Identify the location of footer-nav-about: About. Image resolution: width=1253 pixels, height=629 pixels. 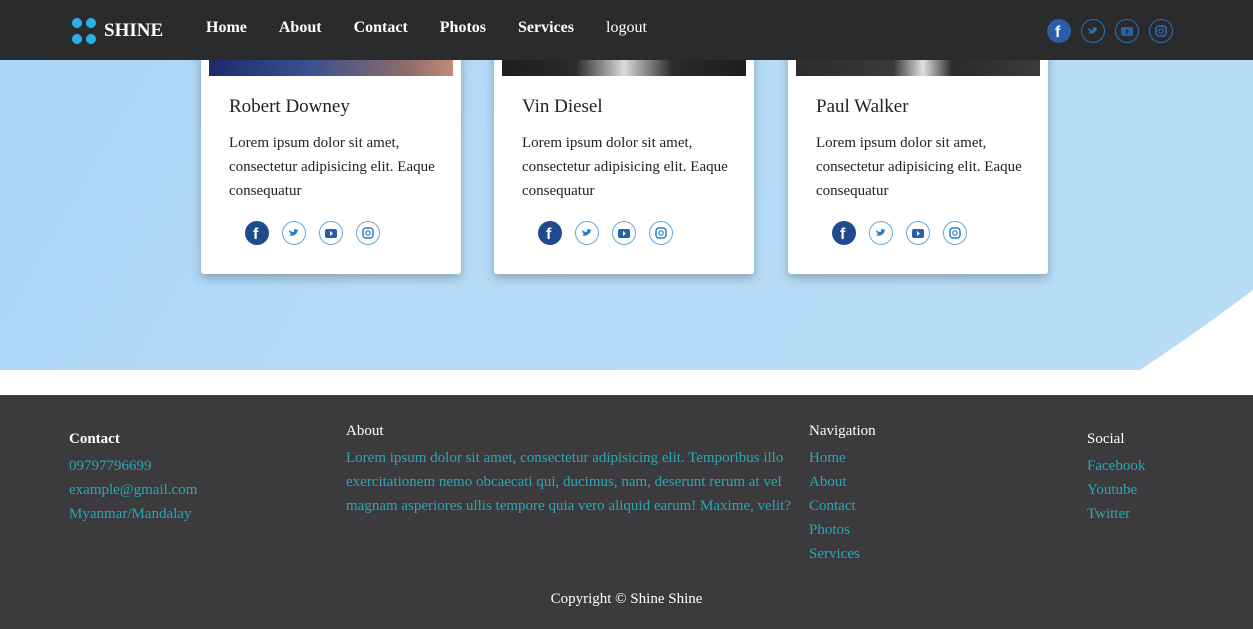
(842, 482).